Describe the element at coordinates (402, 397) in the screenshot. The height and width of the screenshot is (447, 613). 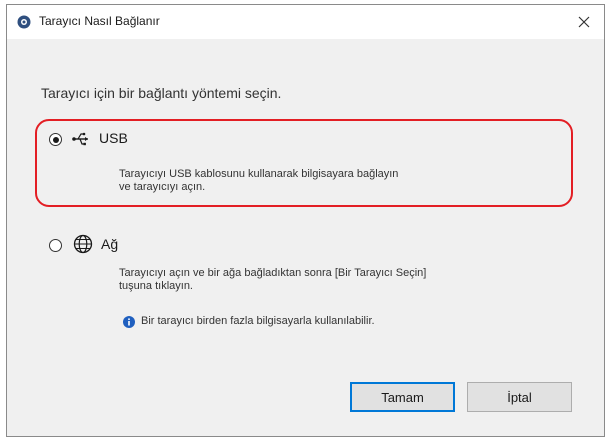
I see `ok-button: Tamam` at that location.